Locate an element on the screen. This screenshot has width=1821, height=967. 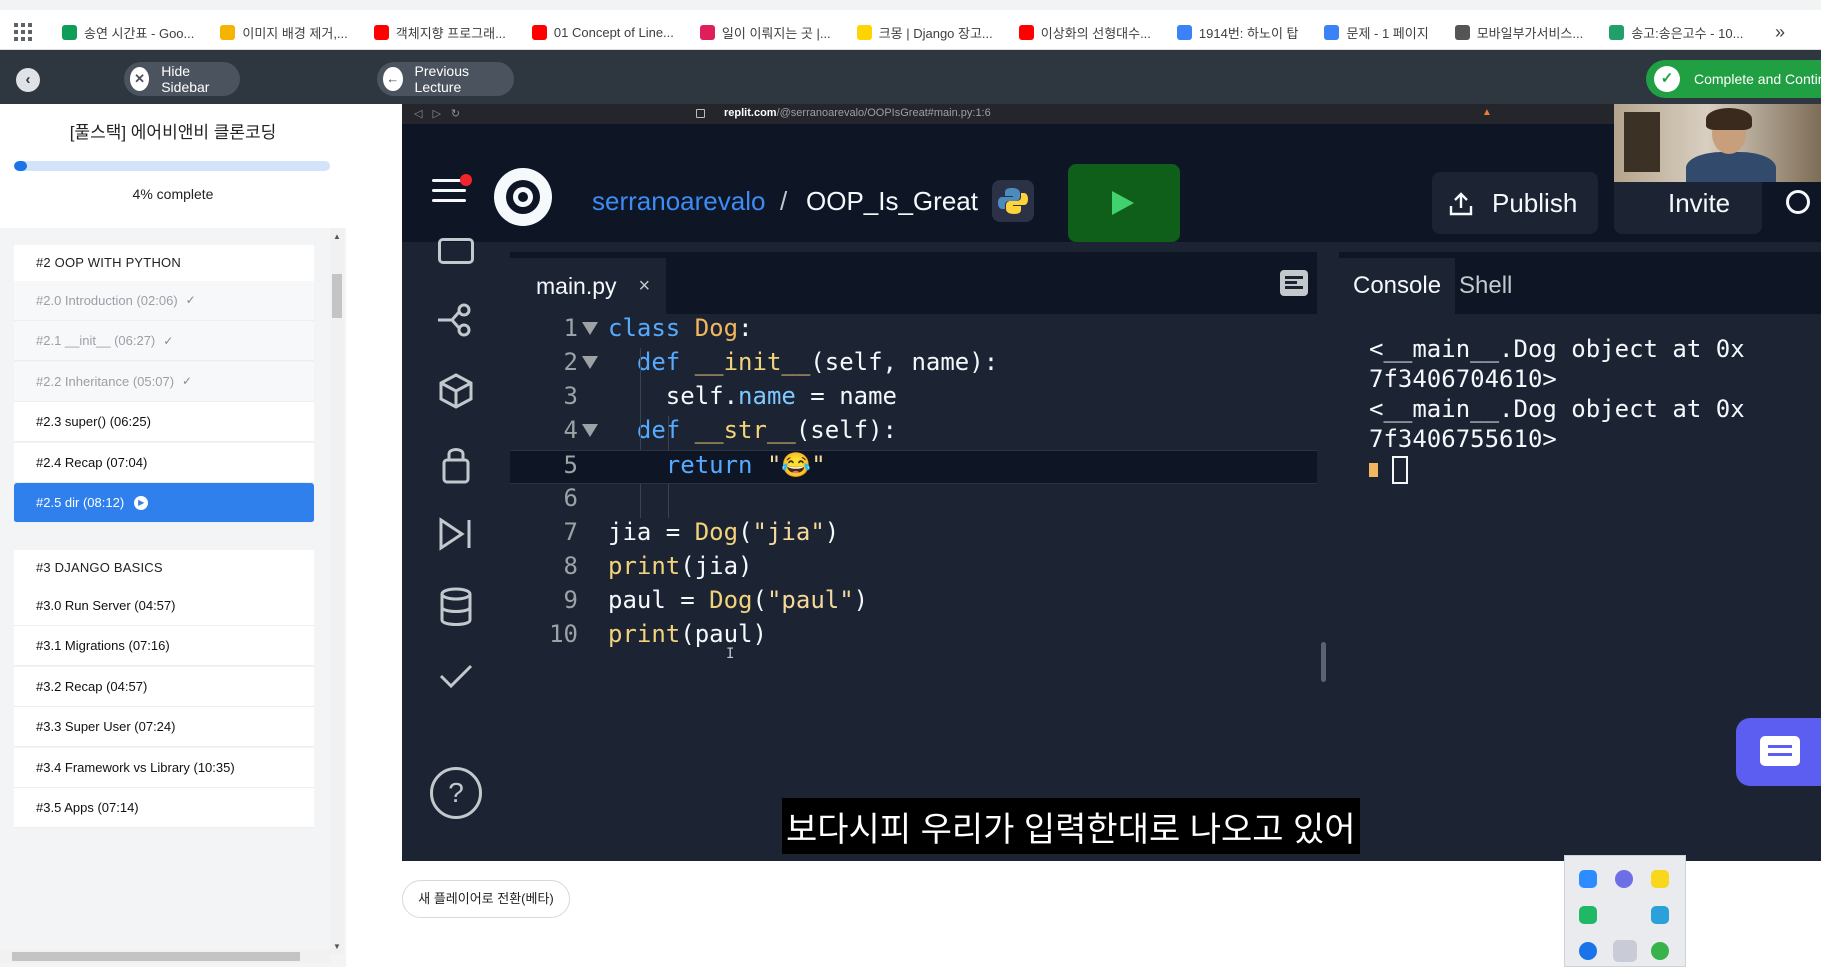
line-number: 5 is located at coordinates (570, 465).